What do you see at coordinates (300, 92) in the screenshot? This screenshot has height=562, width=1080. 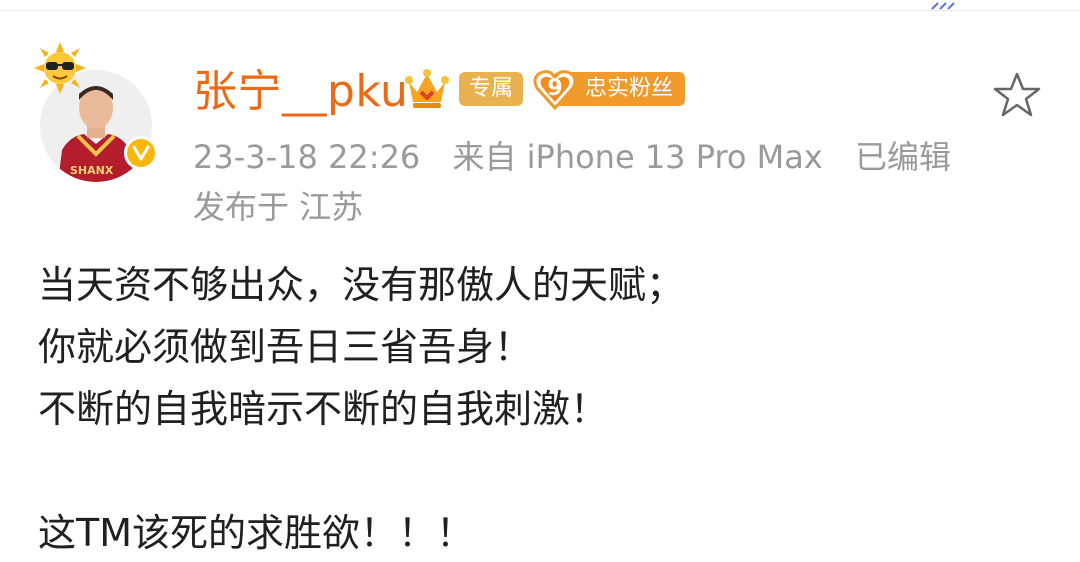 I see `username: 张宁__pku` at bounding box center [300, 92].